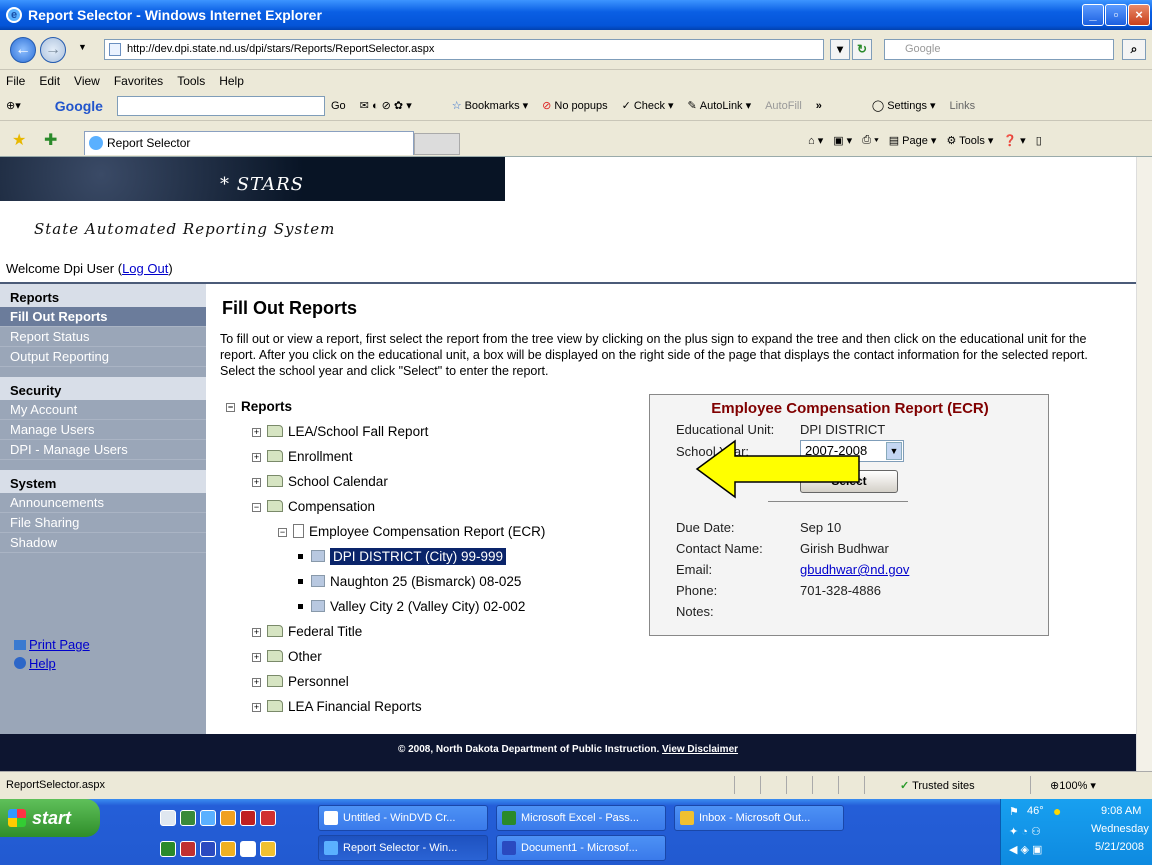 The image size is (1152, 865). What do you see at coordinates (103, 410) in the screenshot?
I see `sidebar-item-my-account: My Account` at bounding box center [103, 410].